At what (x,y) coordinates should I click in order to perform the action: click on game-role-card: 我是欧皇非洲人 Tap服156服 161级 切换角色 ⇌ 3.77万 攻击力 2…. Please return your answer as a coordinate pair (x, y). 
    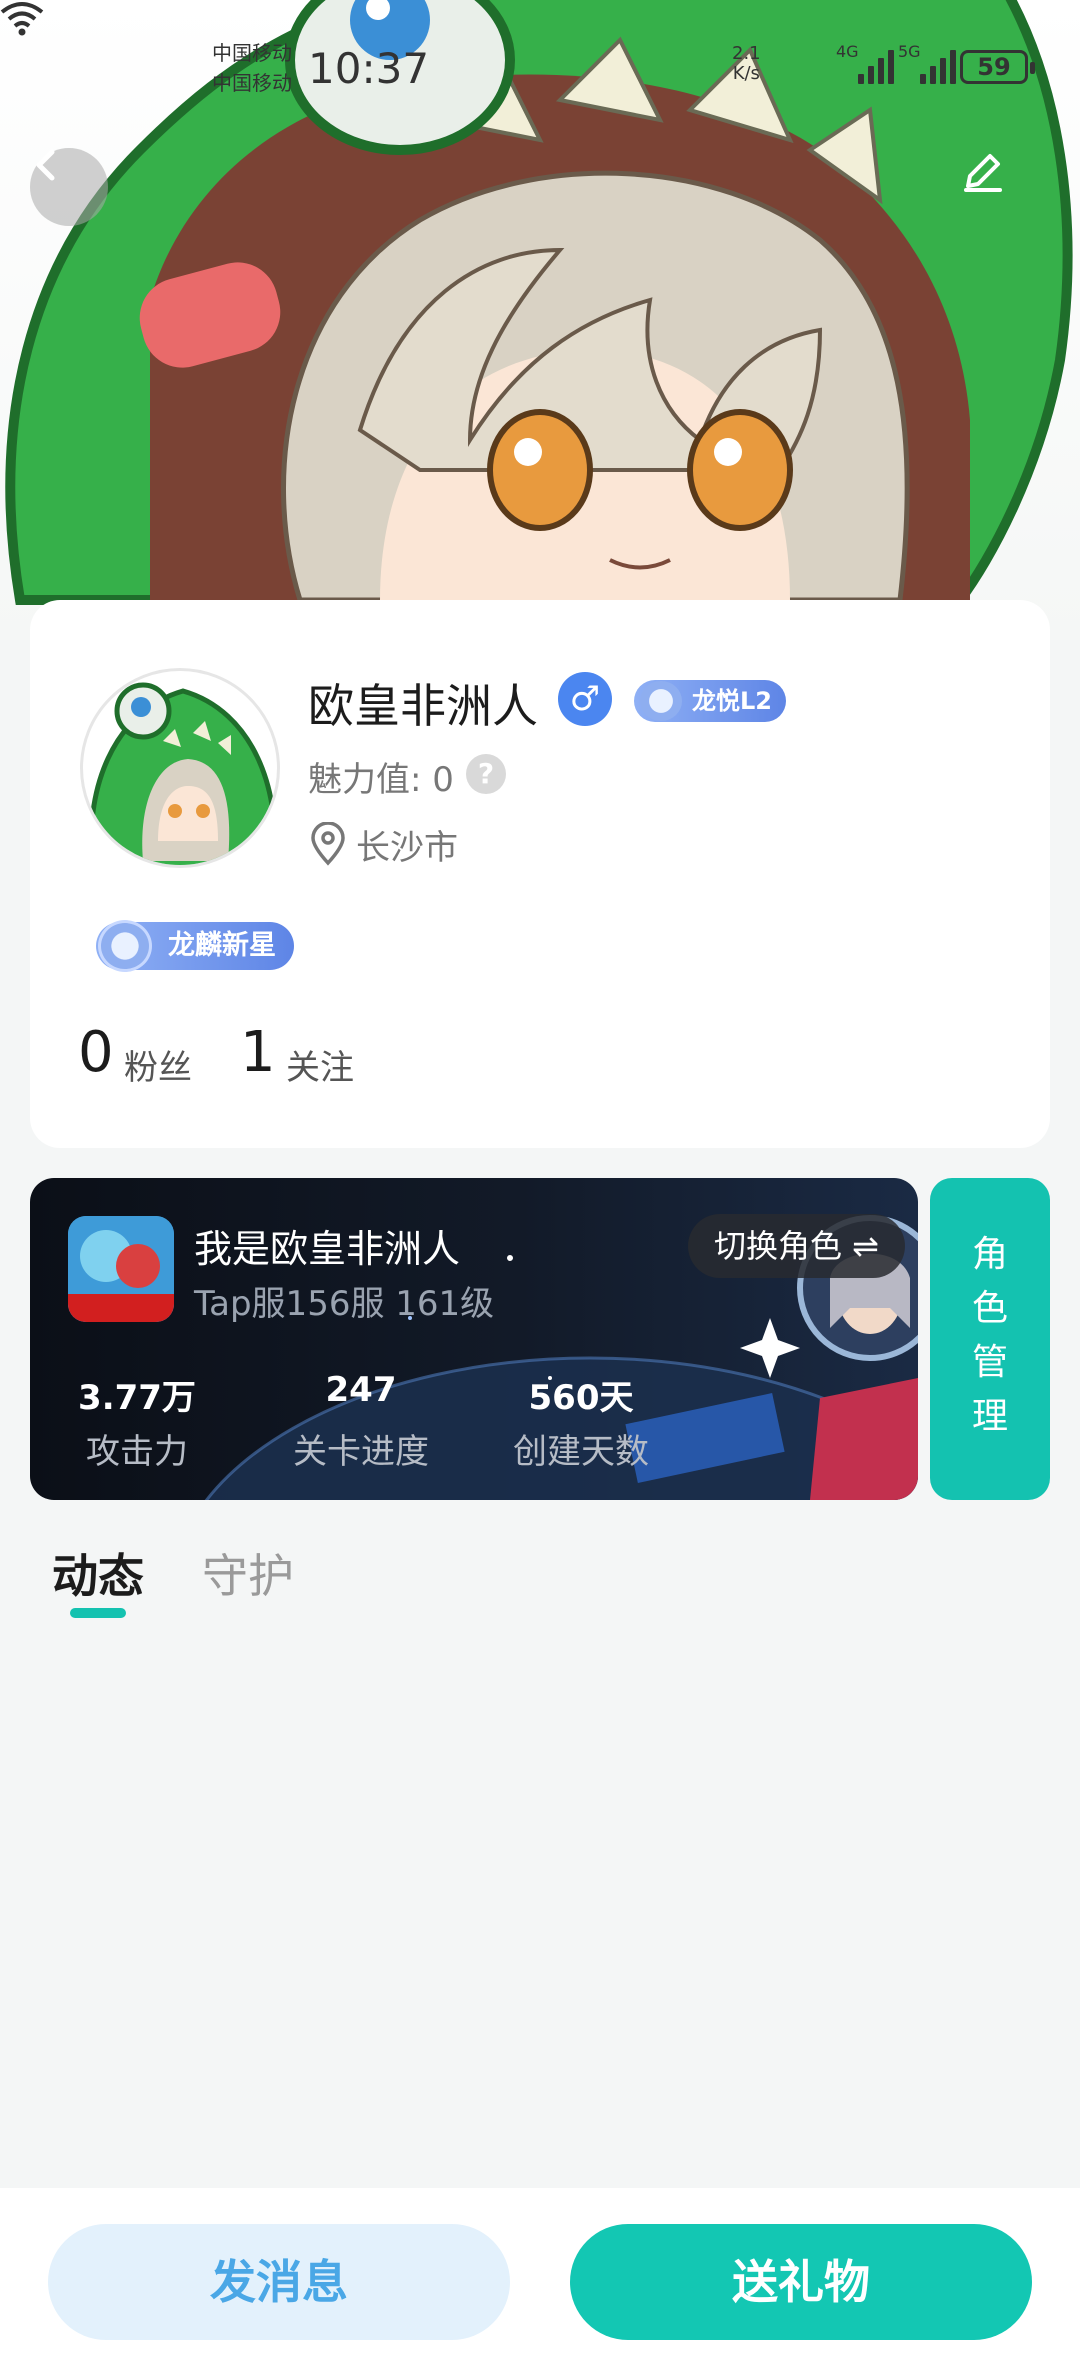
    Looking at the image, I should click on (474, 1339).